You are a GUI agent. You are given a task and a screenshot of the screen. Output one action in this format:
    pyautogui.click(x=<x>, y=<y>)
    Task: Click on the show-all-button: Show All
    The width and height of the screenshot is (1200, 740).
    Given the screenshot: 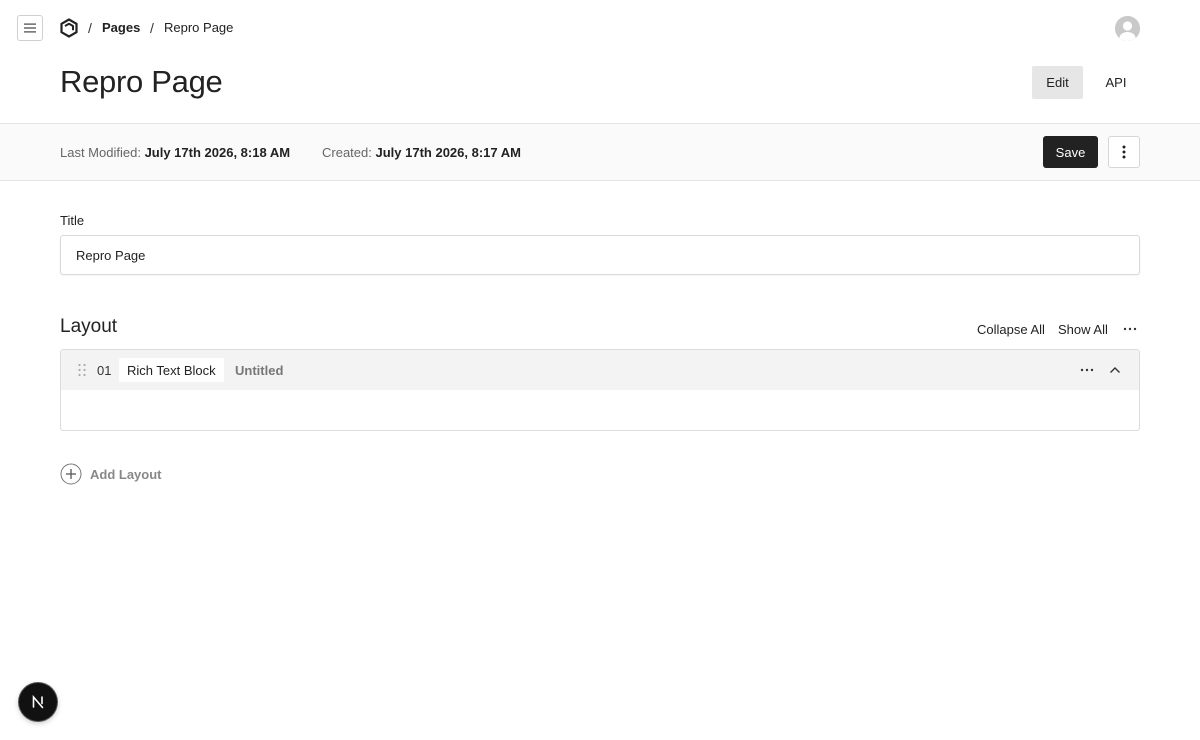 What is the action you would take?
    pyautogui.click(x=1083, y=329)
    